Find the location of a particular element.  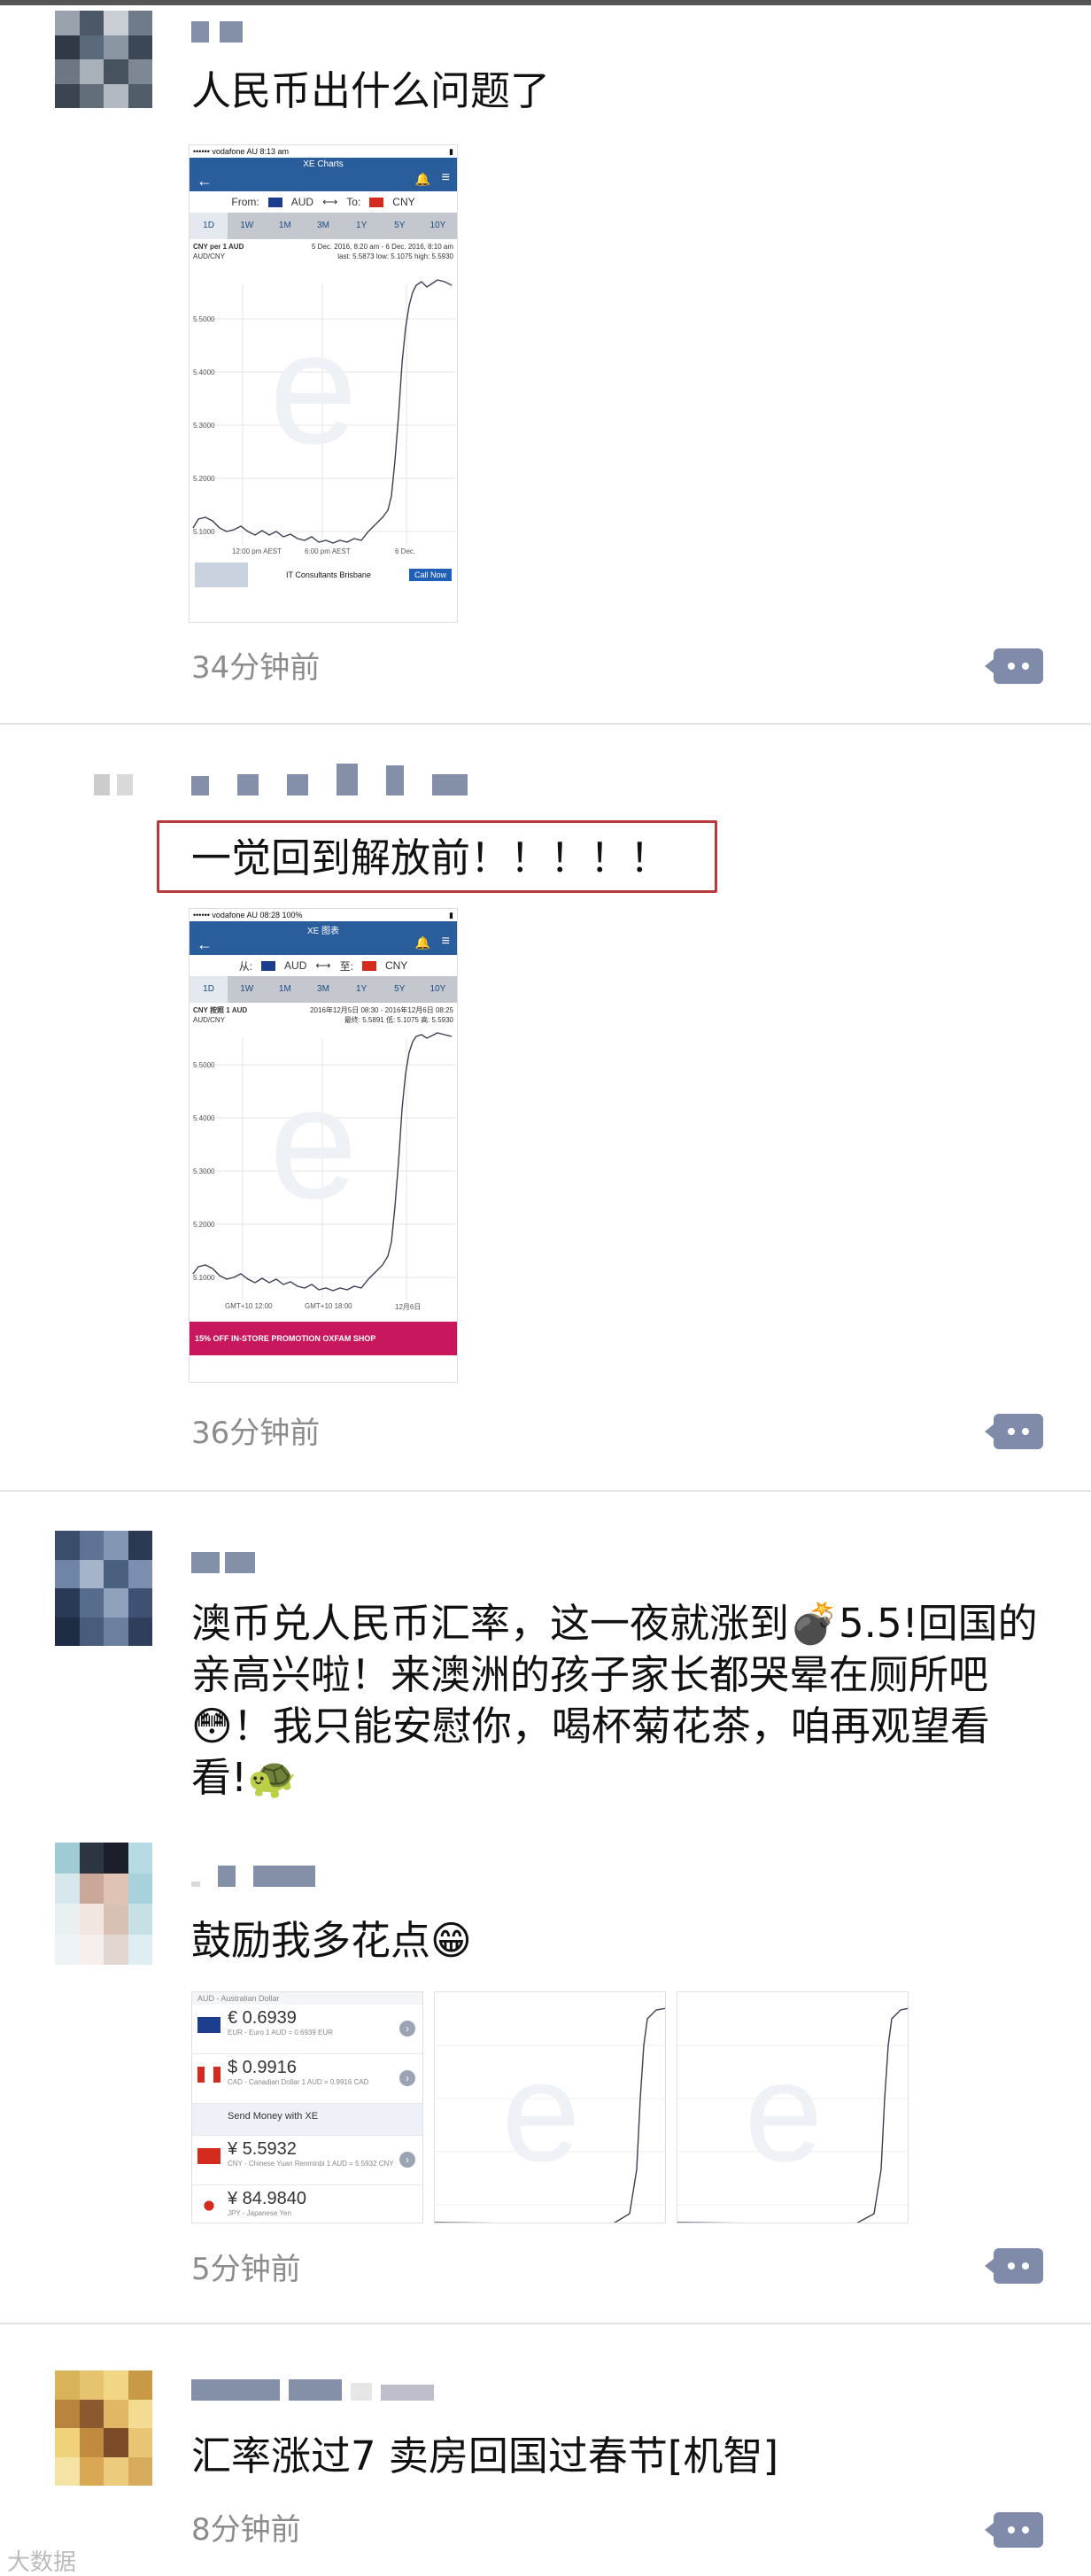

japan-flag-icon is located at coordinates (209, 2206).